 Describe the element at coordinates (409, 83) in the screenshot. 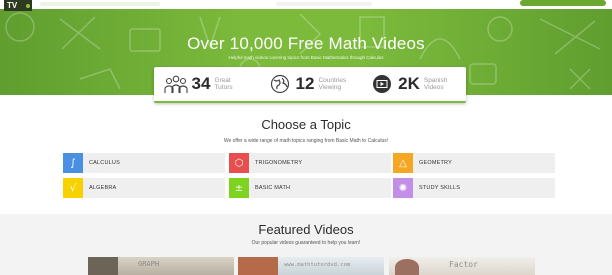

I see `stat-number: 2K` at that location.